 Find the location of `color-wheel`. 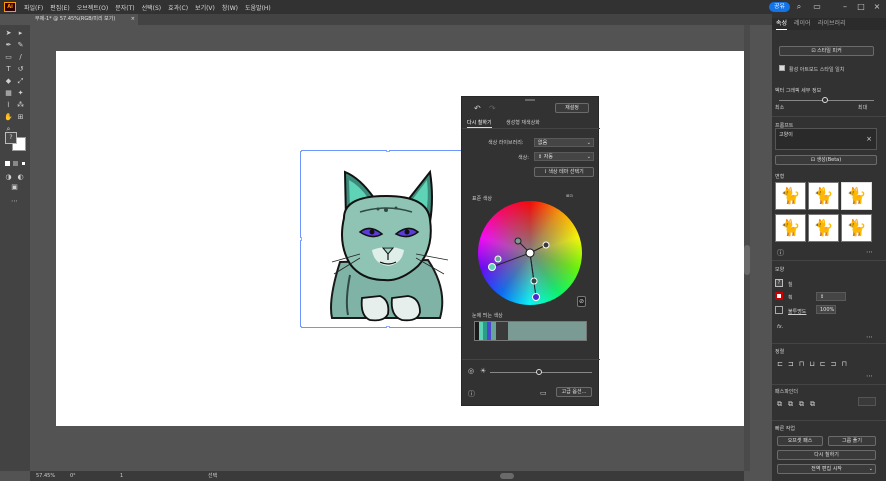

color-wheel is located at coordinates (530, 253).